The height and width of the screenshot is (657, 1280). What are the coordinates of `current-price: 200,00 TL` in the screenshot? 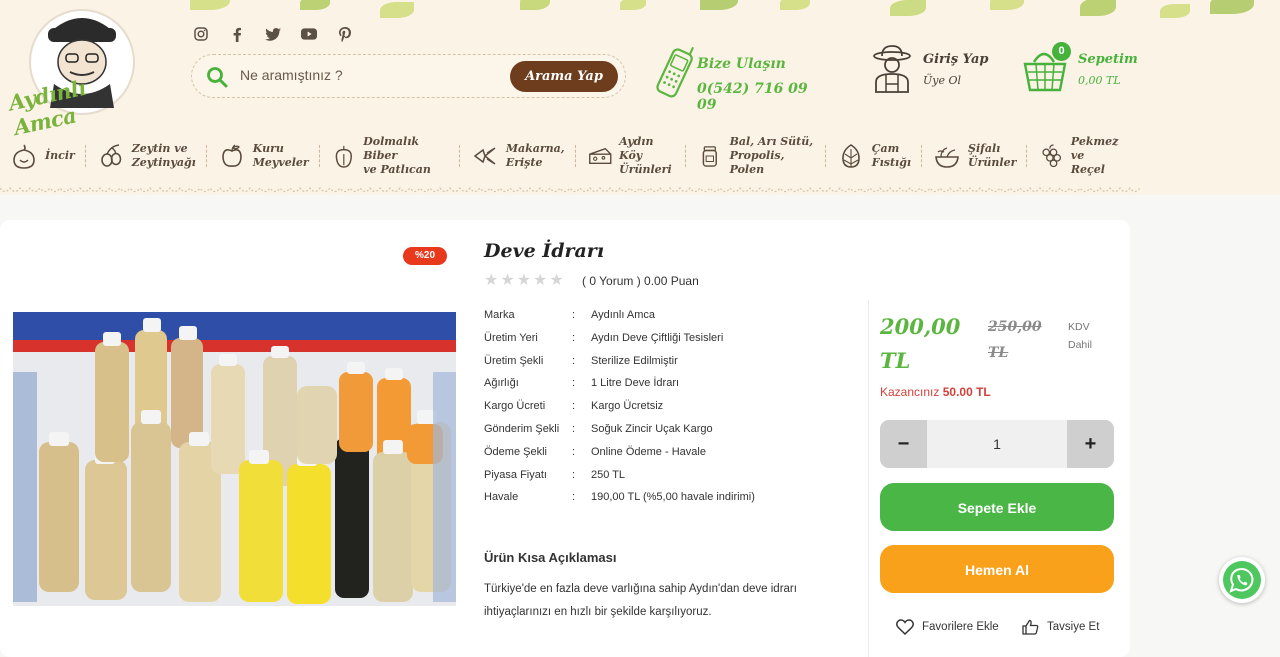 It's located at (920, 343).